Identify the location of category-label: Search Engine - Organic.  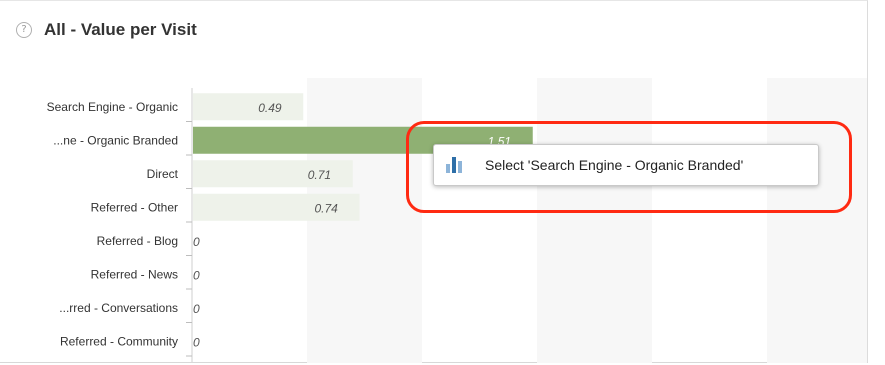
(112, 107).